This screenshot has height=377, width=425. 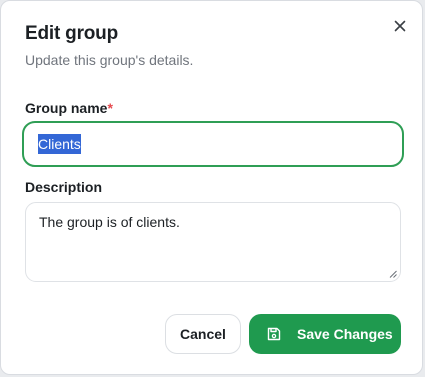 I want to click on floppy-disk-icon, so click(x=274, y=334).